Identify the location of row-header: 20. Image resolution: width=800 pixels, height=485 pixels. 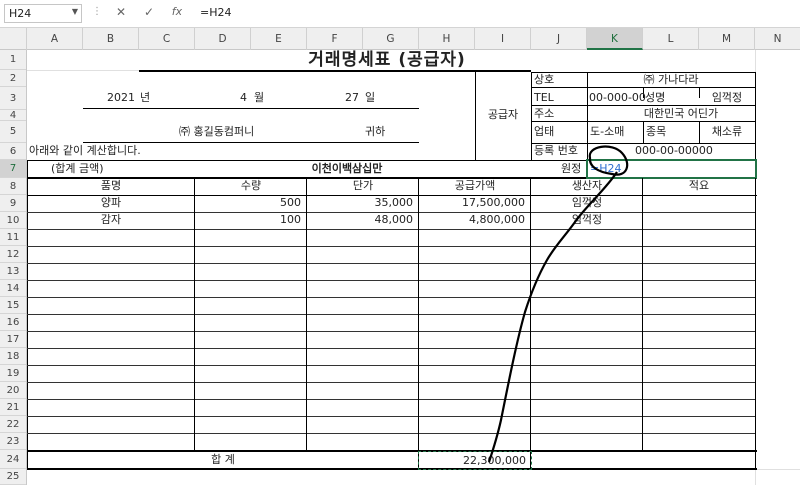
(13, 390).